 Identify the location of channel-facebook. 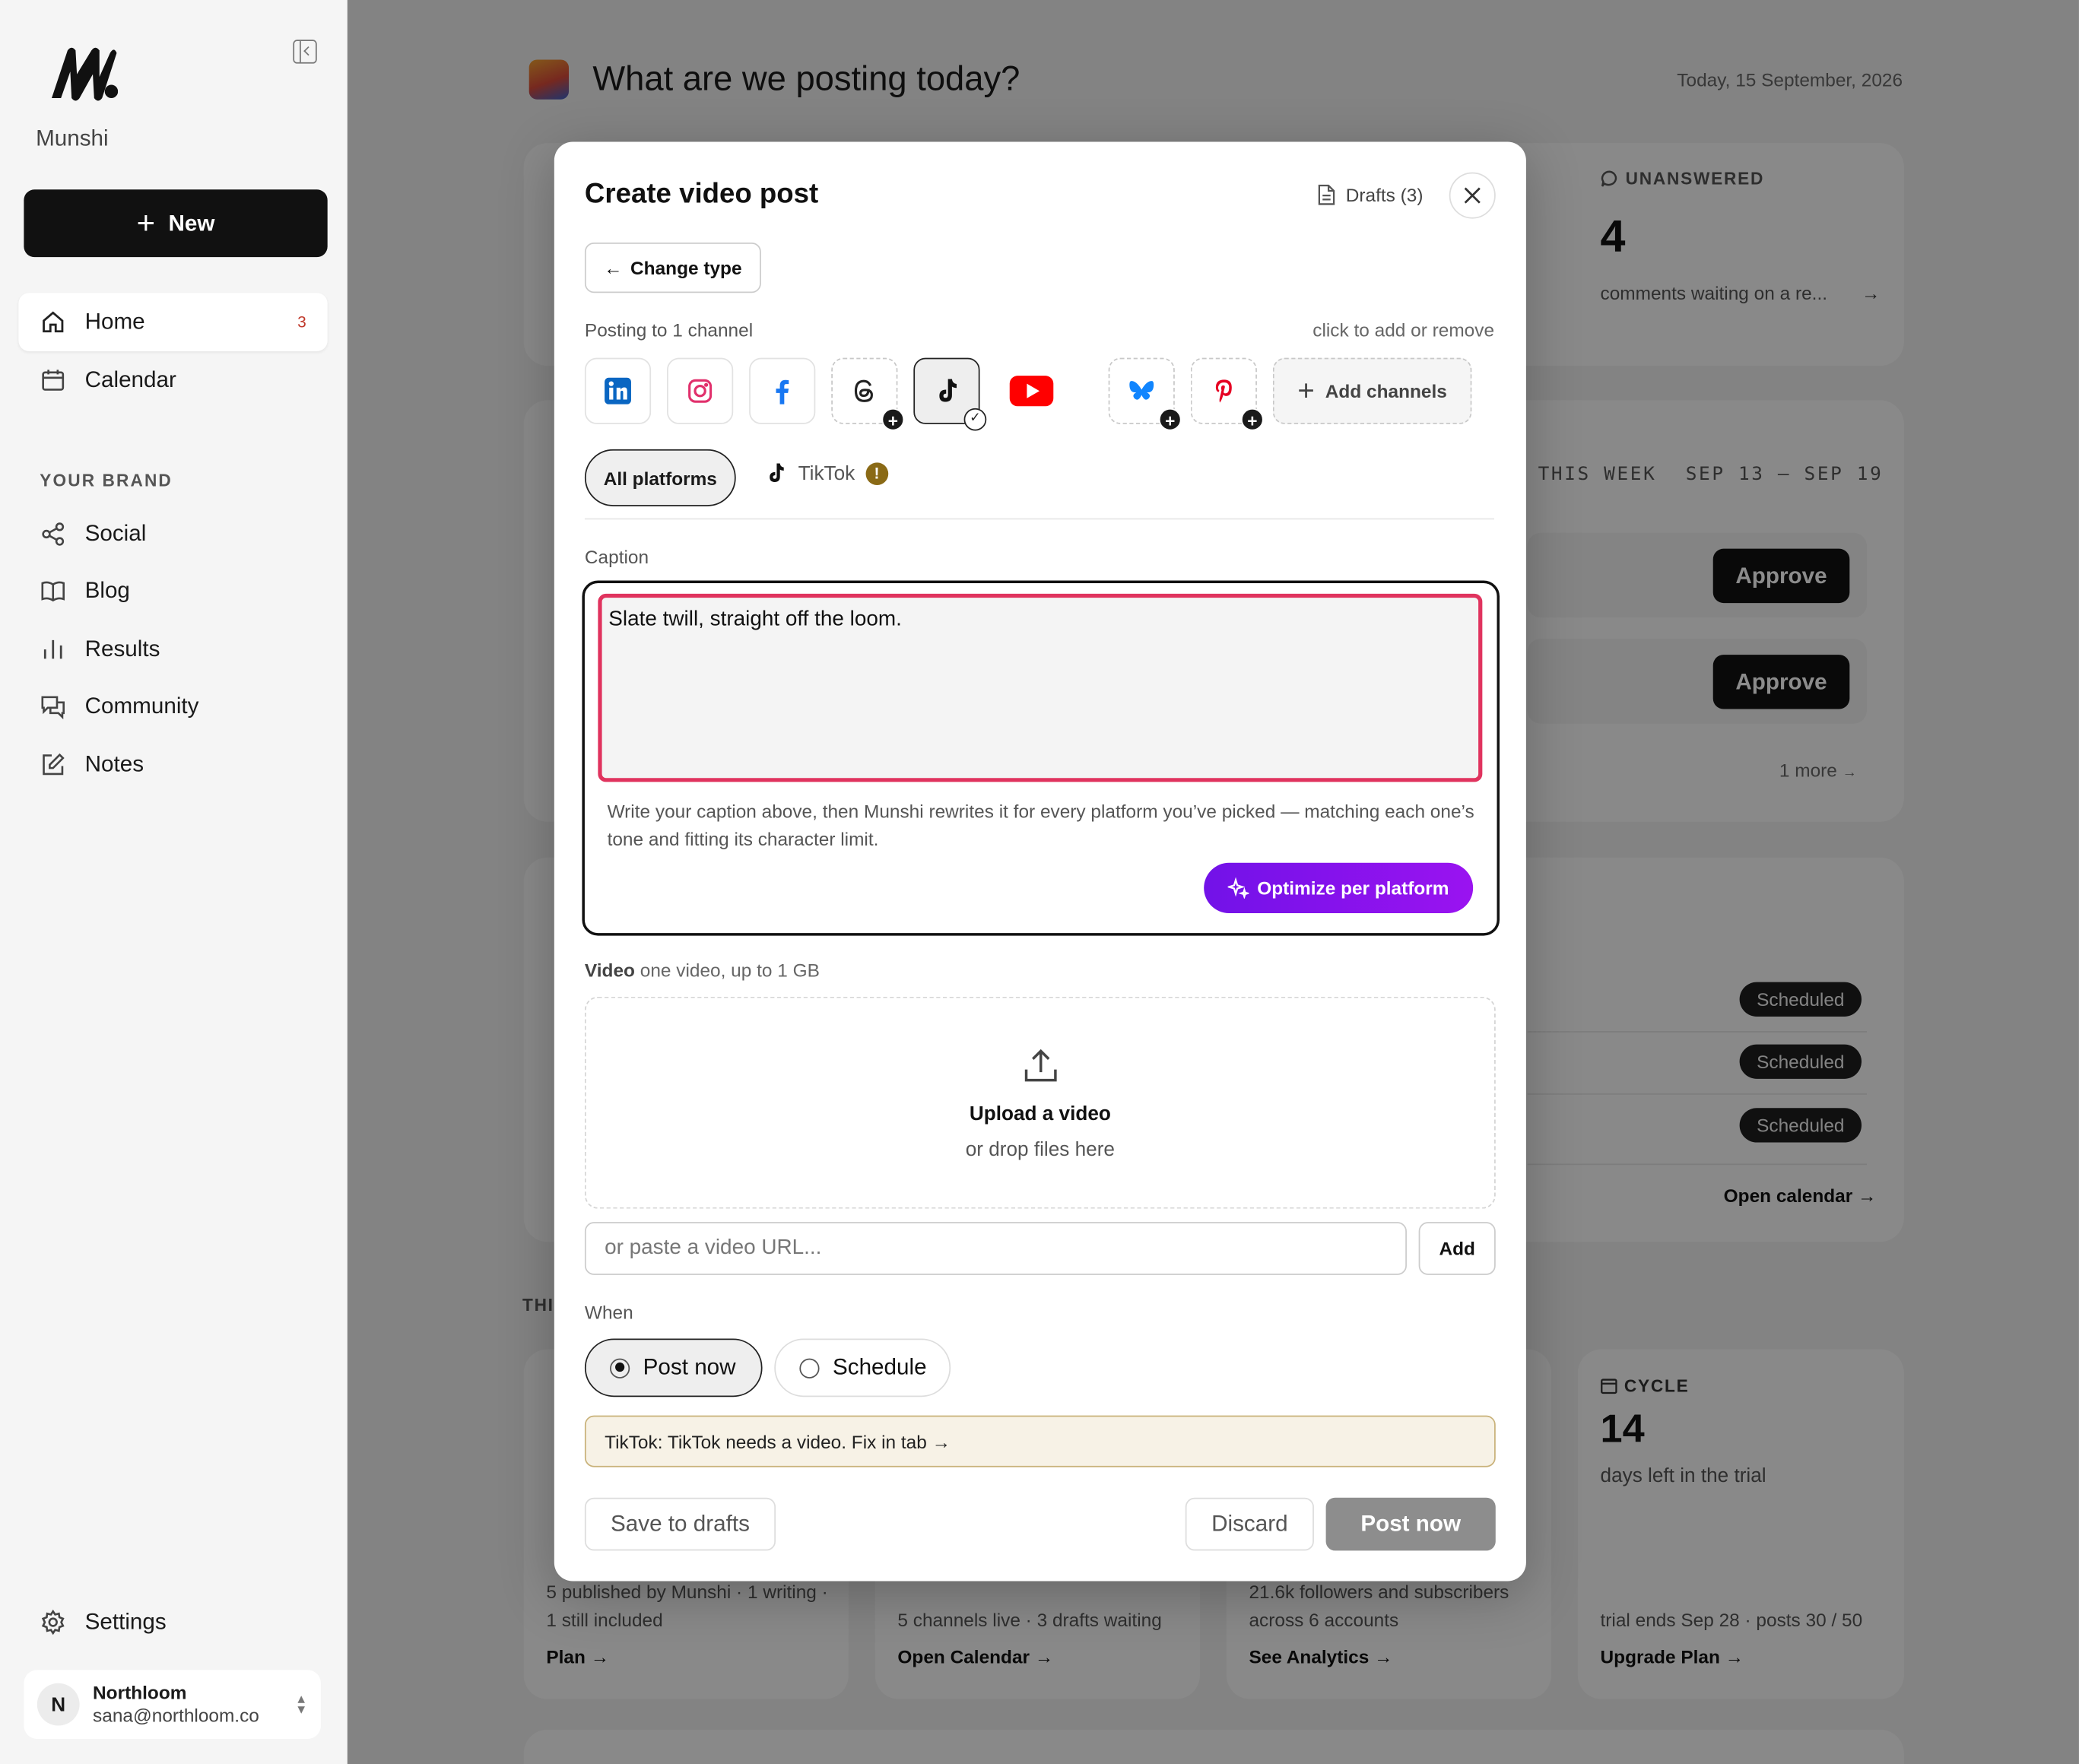
(782, 390).